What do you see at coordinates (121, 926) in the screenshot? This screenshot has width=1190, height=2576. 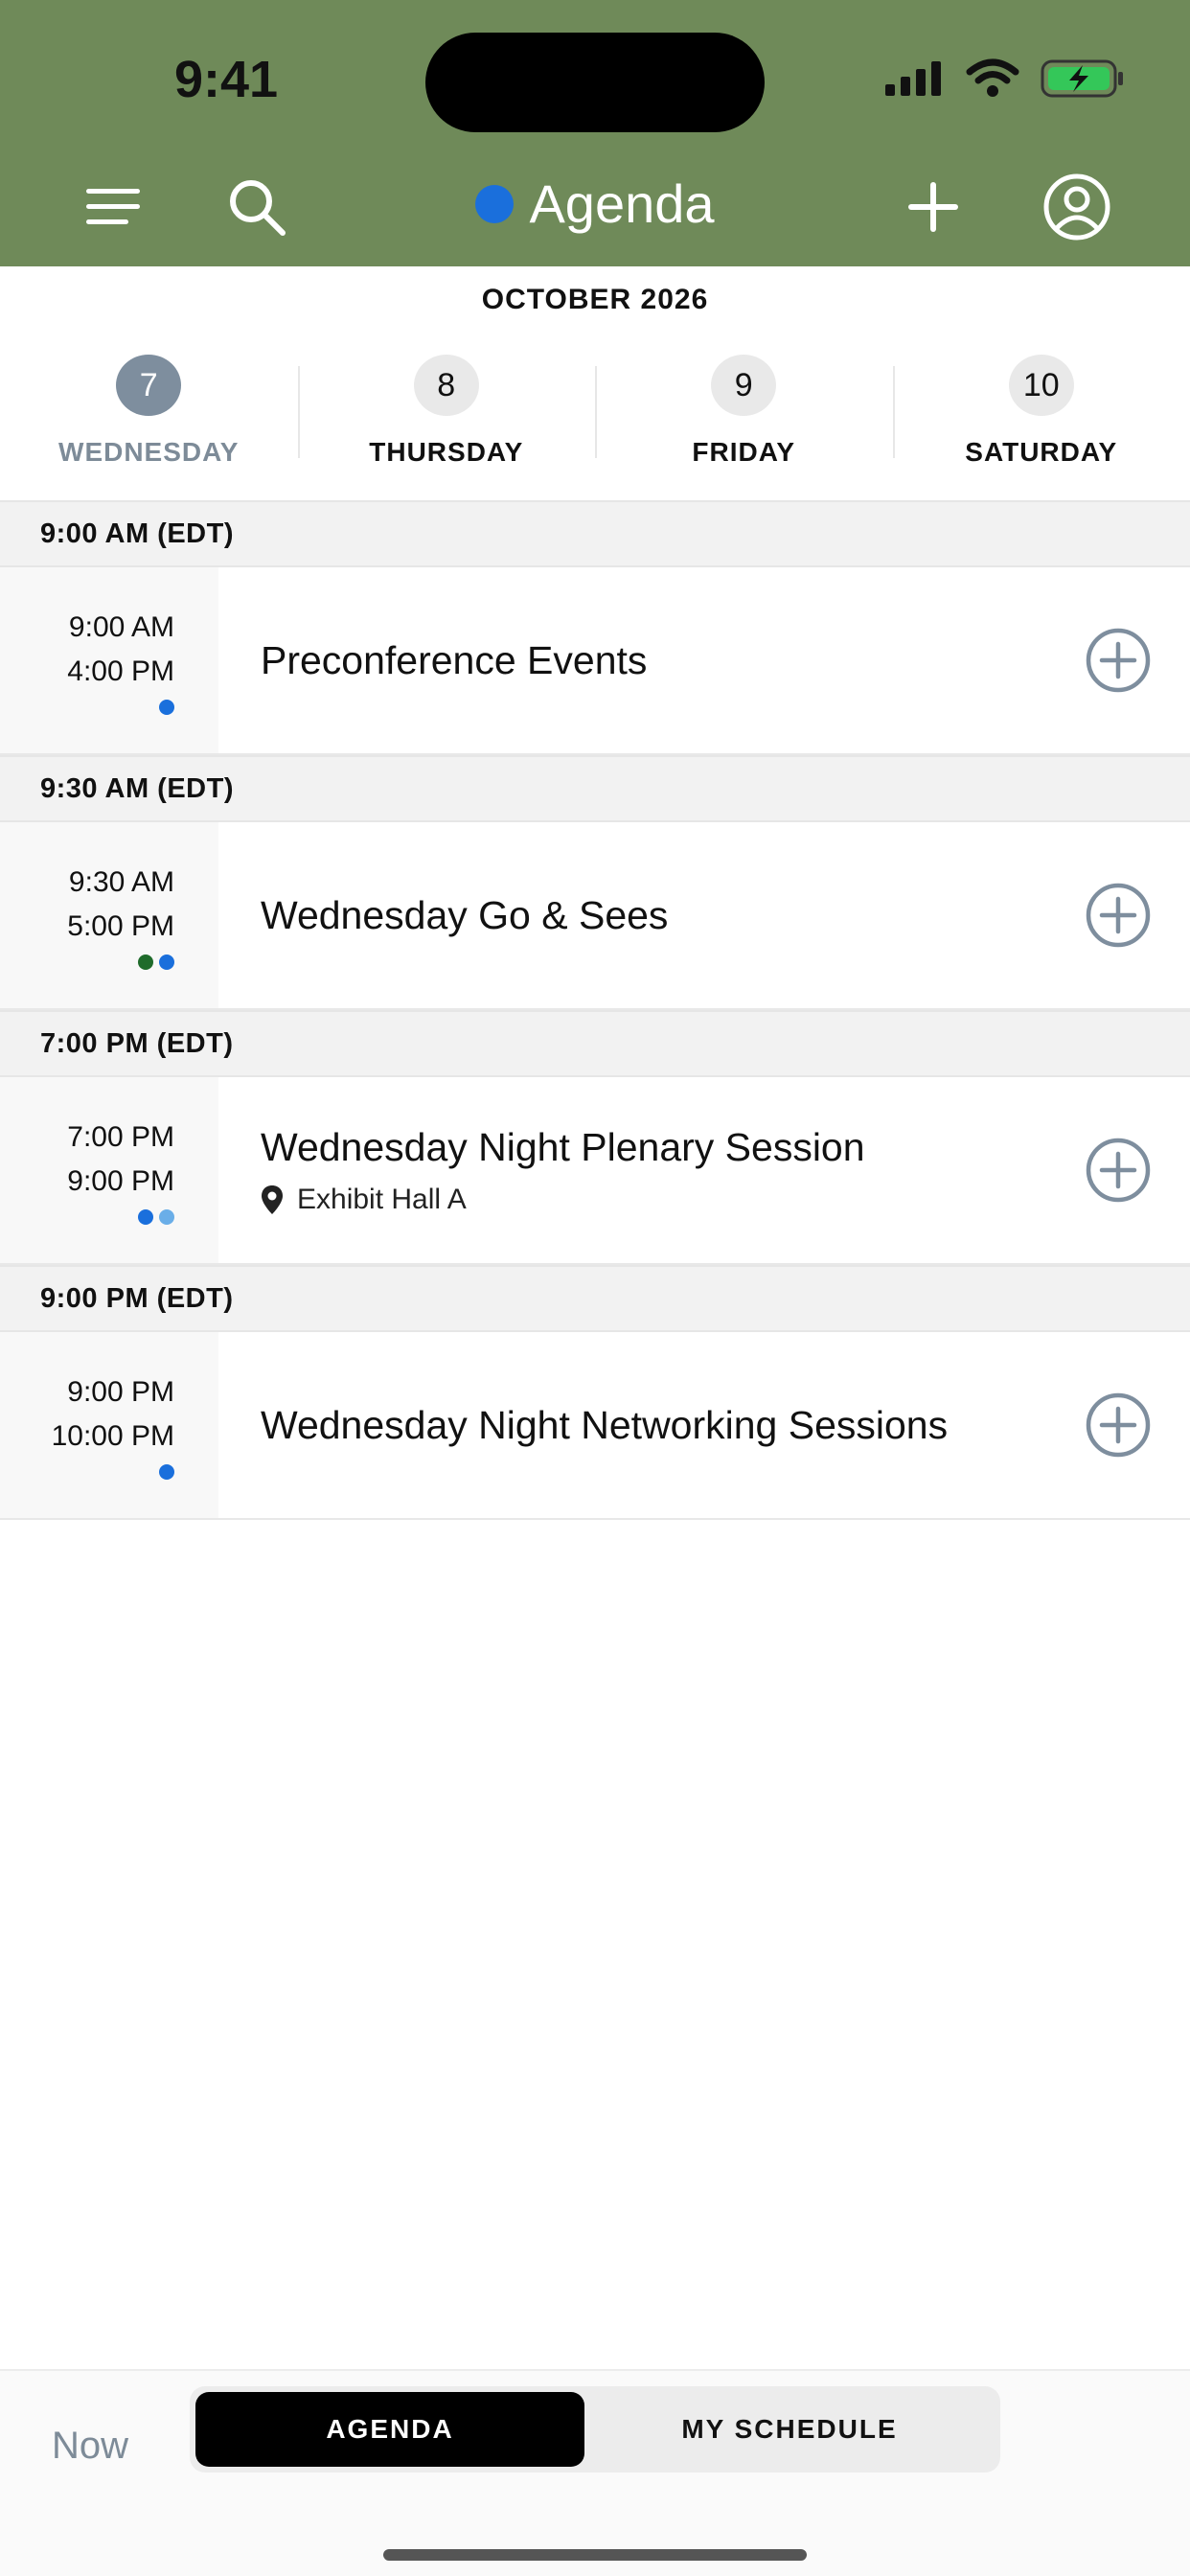 I see `event-end-time: 5:00 PM` at bounding box center [121, 926].